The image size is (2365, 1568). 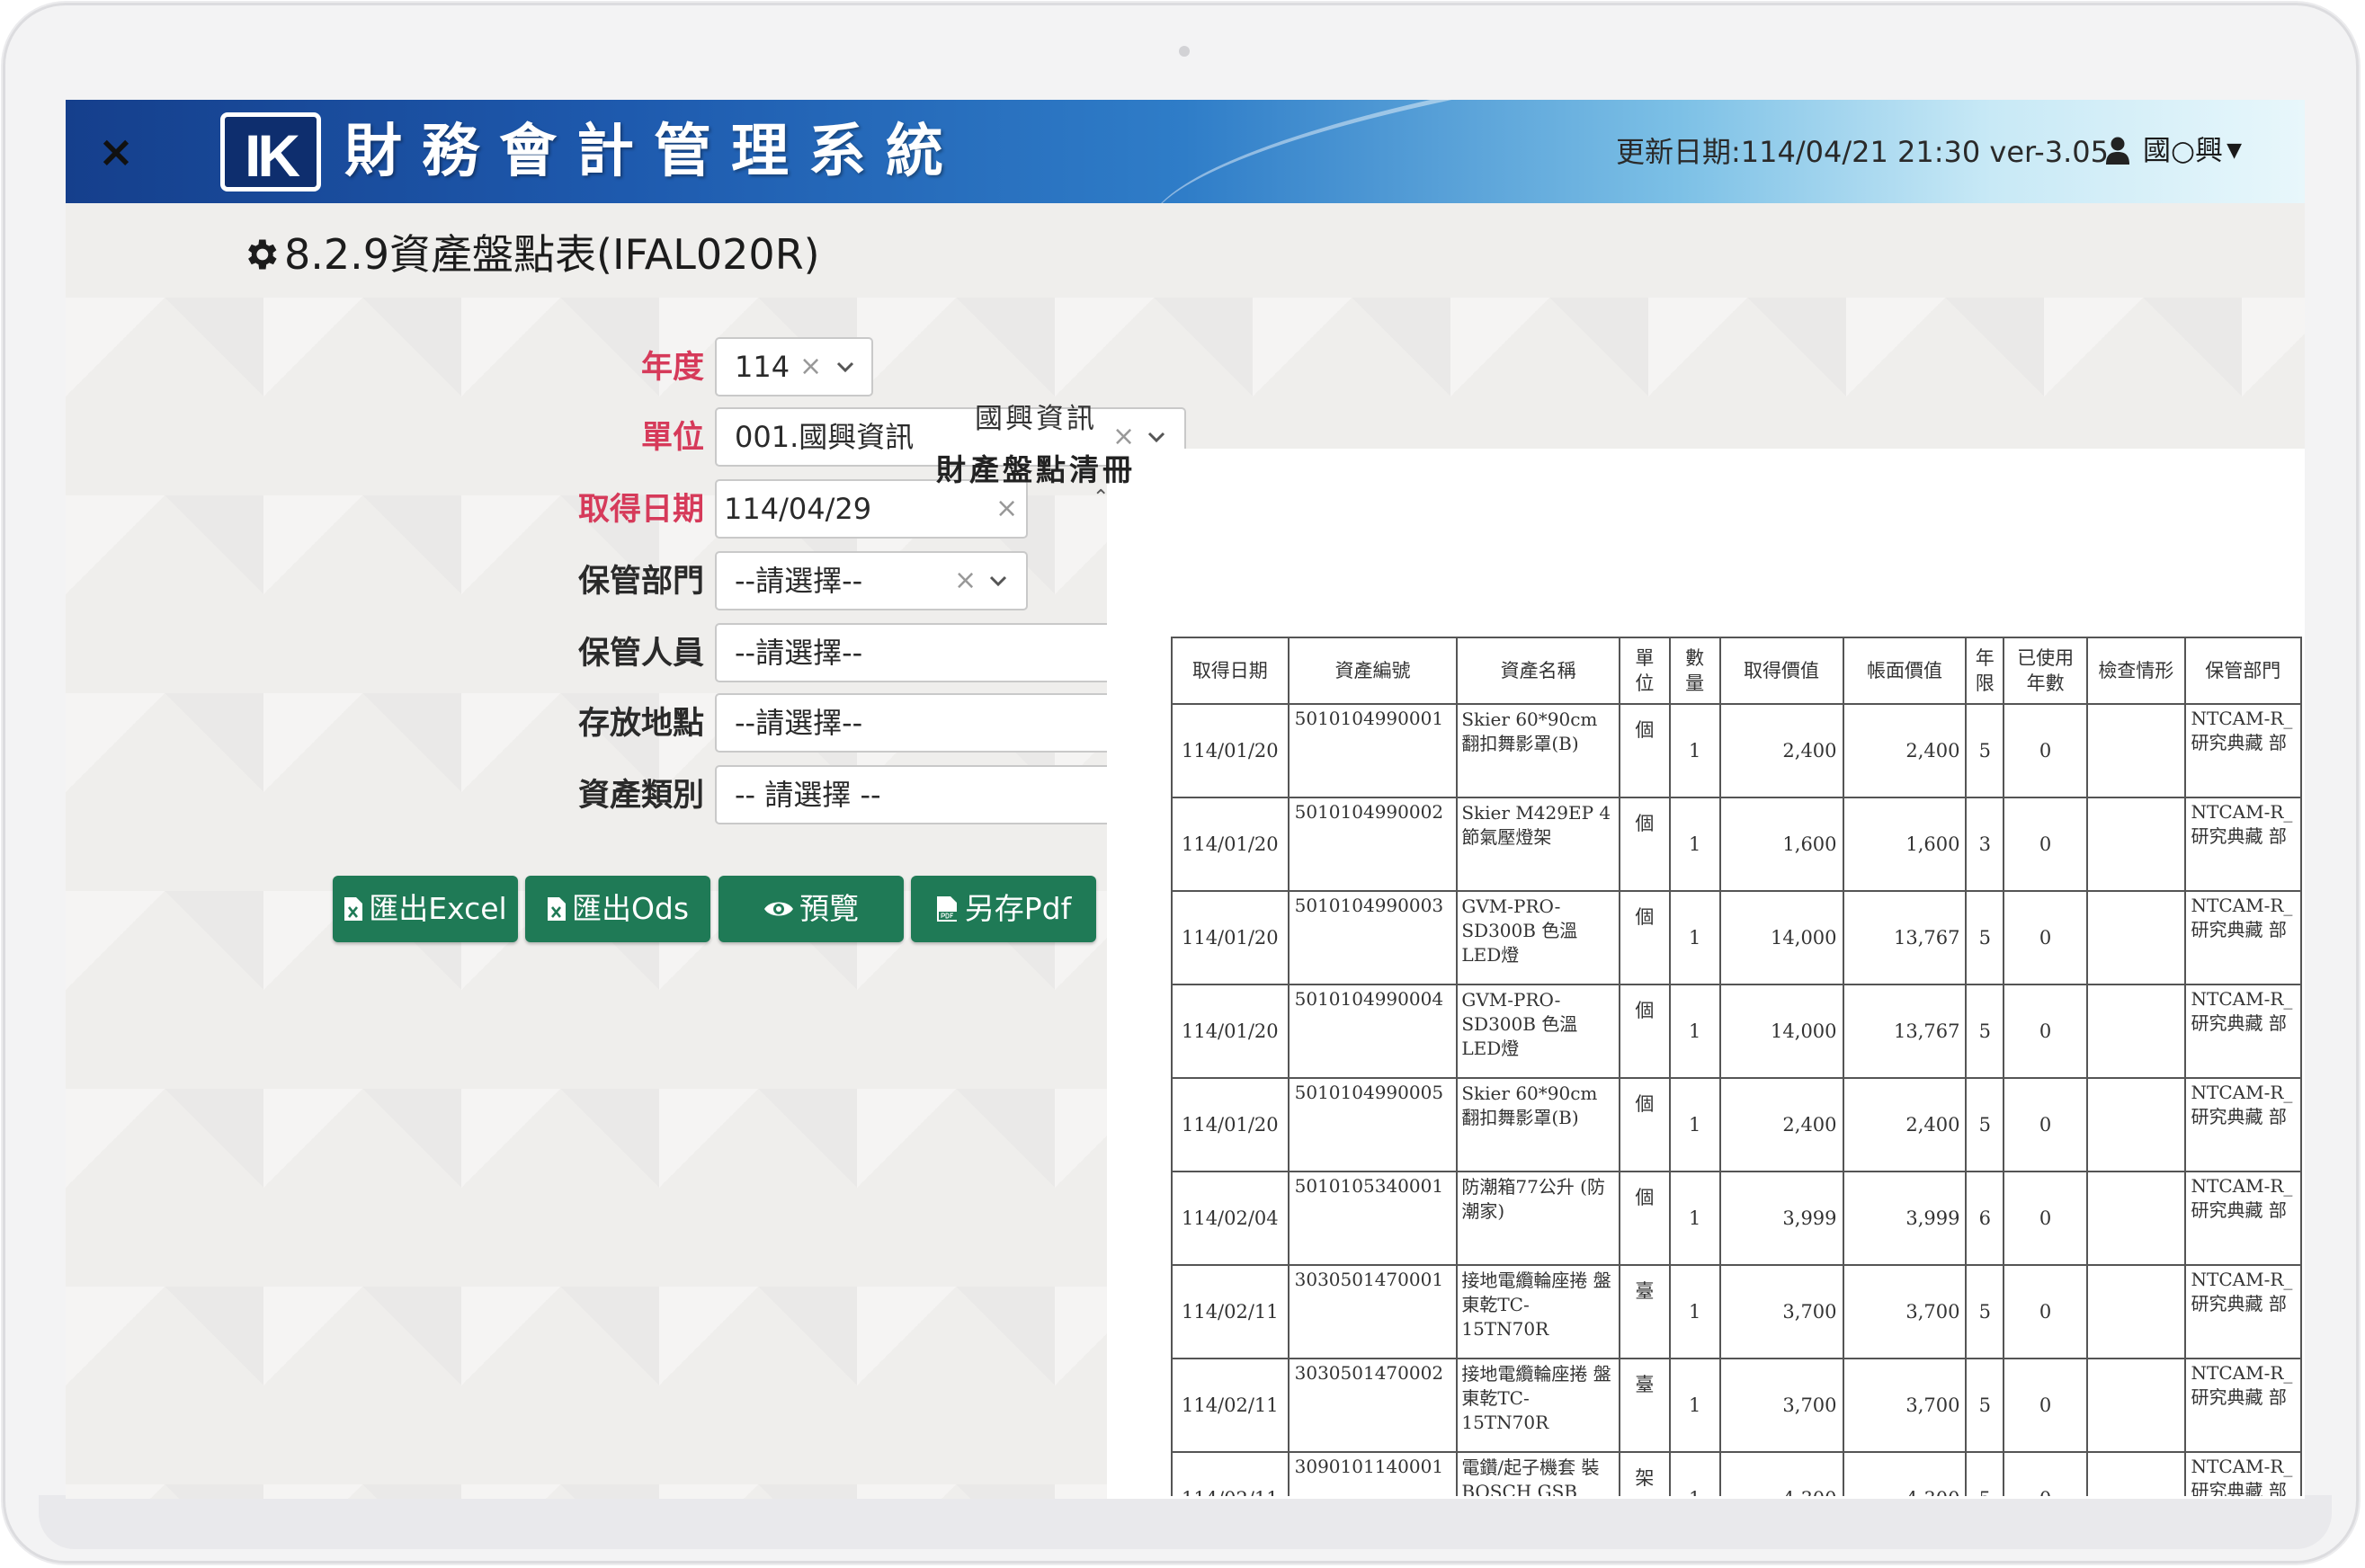 I want to click on export-ods-label: 匯出Ods, so click(x=630, y=909).